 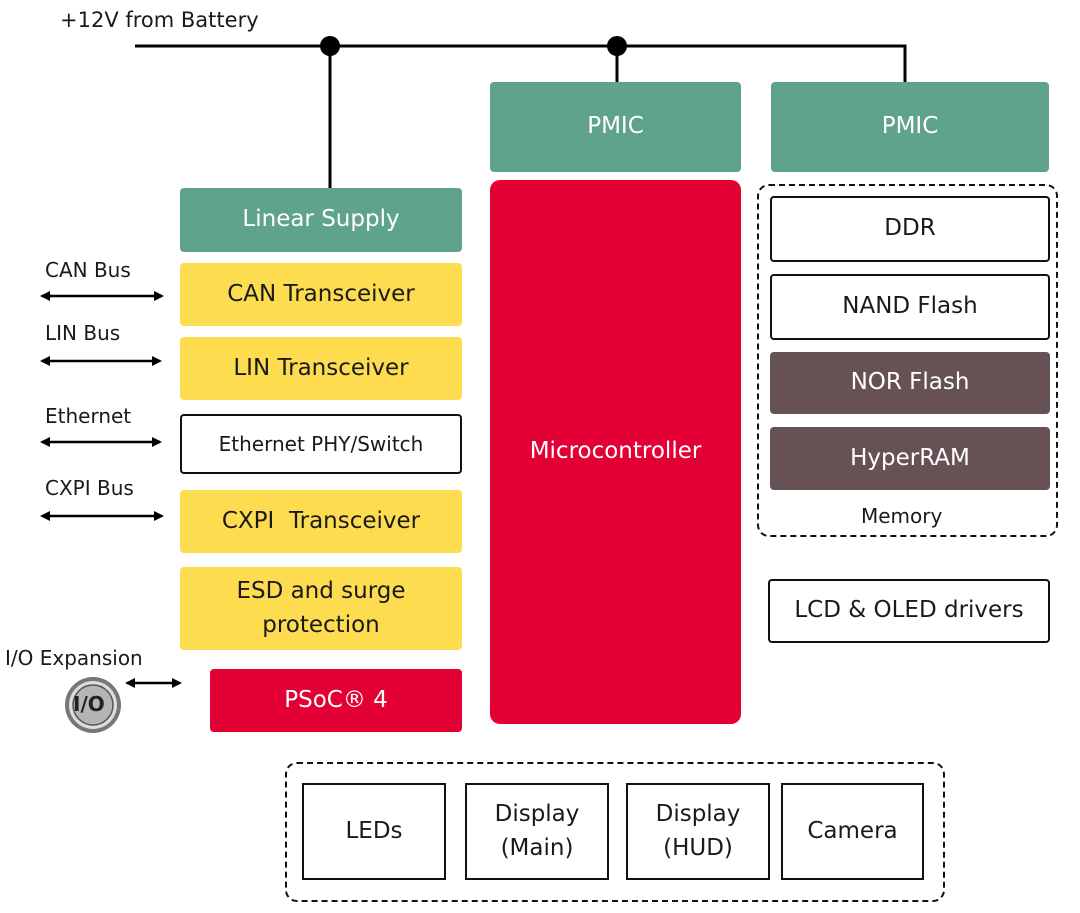 What do you see at coordinates (910, 127) in the screenshot?
I see `pmic-right: PMIC` at bounding box center [910, 127].